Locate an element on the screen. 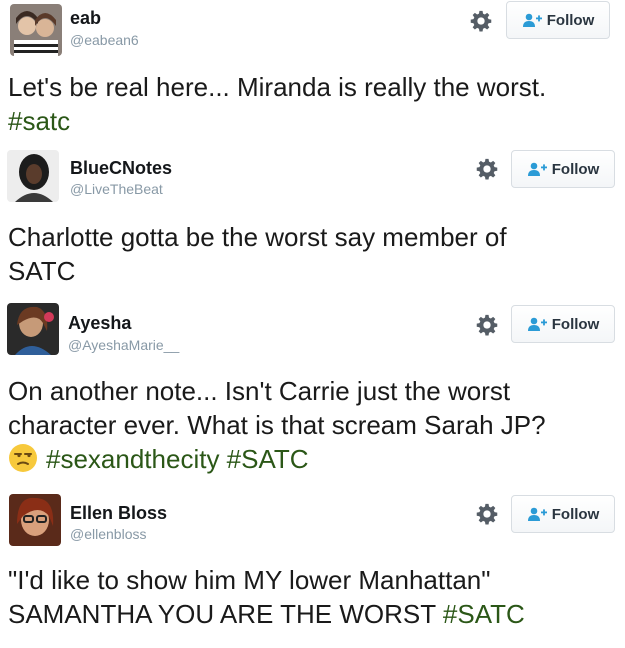  user-handle: @AyeshaMarie__ is located at coordinates (123, 345).